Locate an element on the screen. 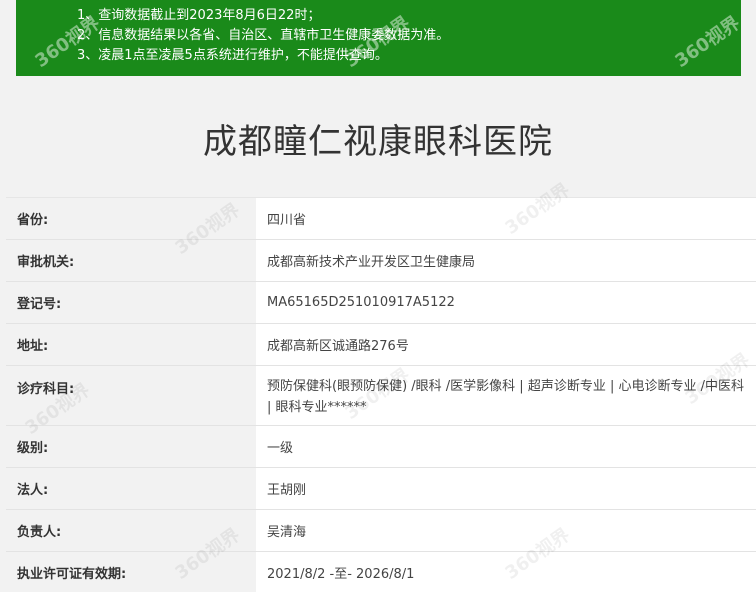 This screenshot has width=756, height=592. row-label: 负责人: is located at coordinates (131, 530).